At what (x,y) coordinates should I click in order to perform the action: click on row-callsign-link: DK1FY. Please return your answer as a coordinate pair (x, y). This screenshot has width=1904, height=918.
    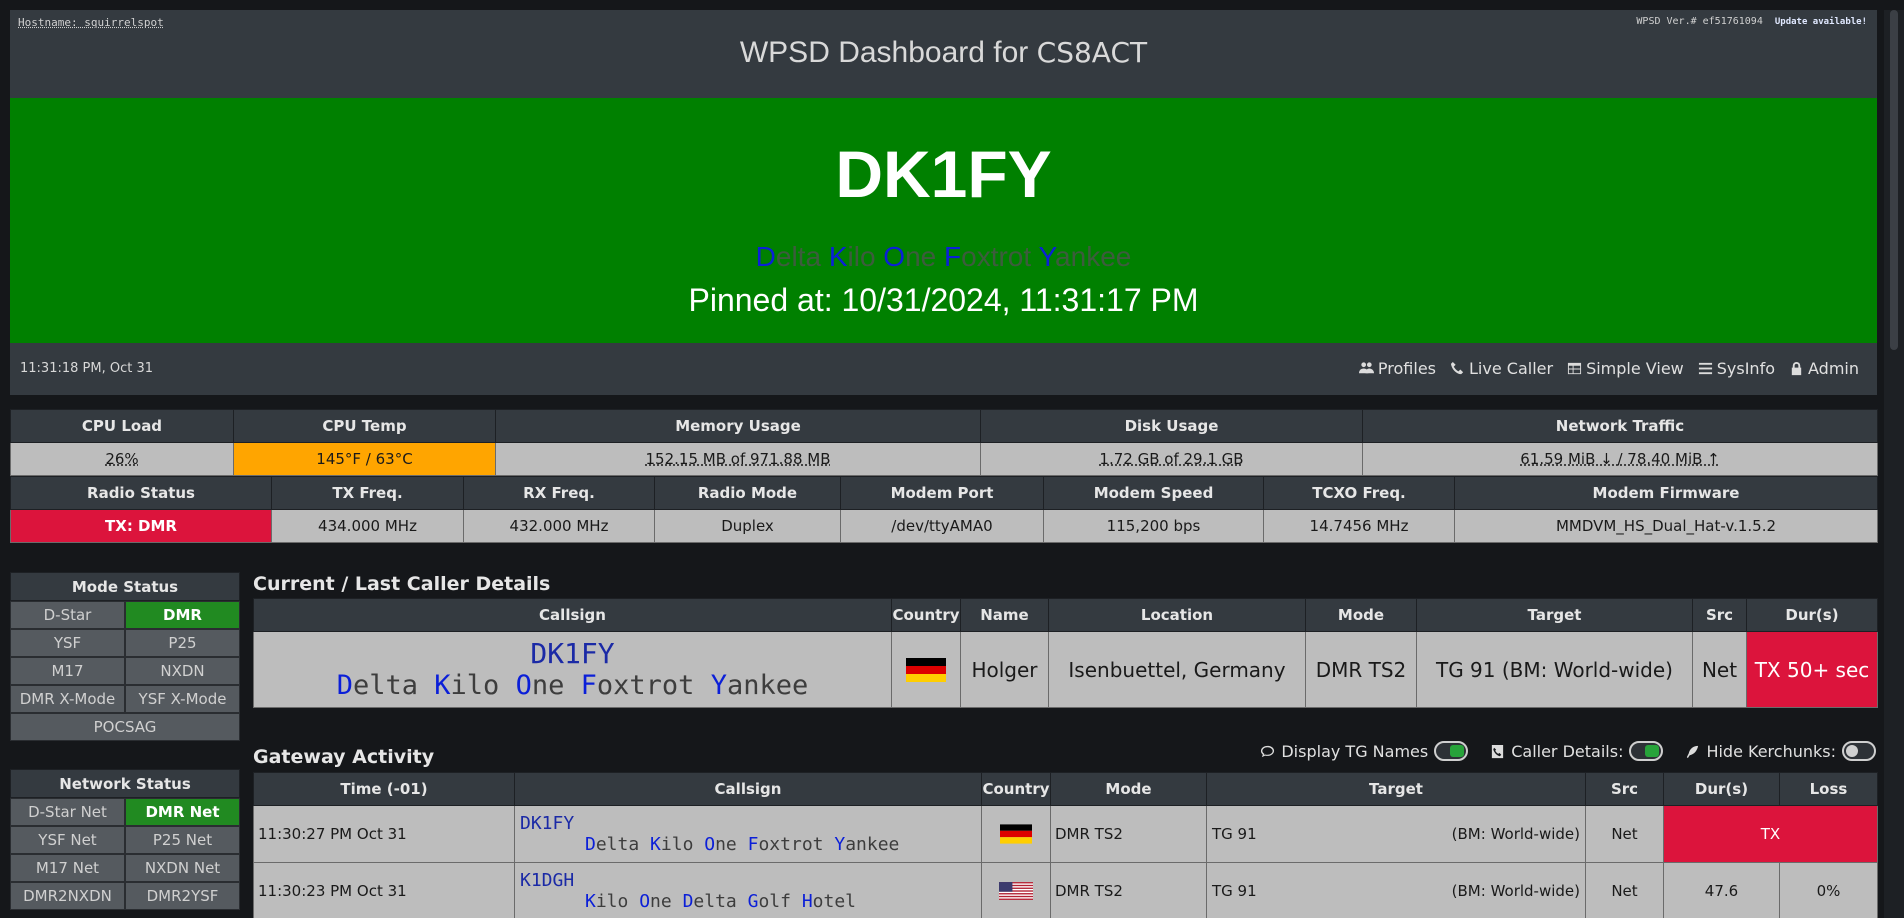
    Looking at the image, I should click on (750, 823).